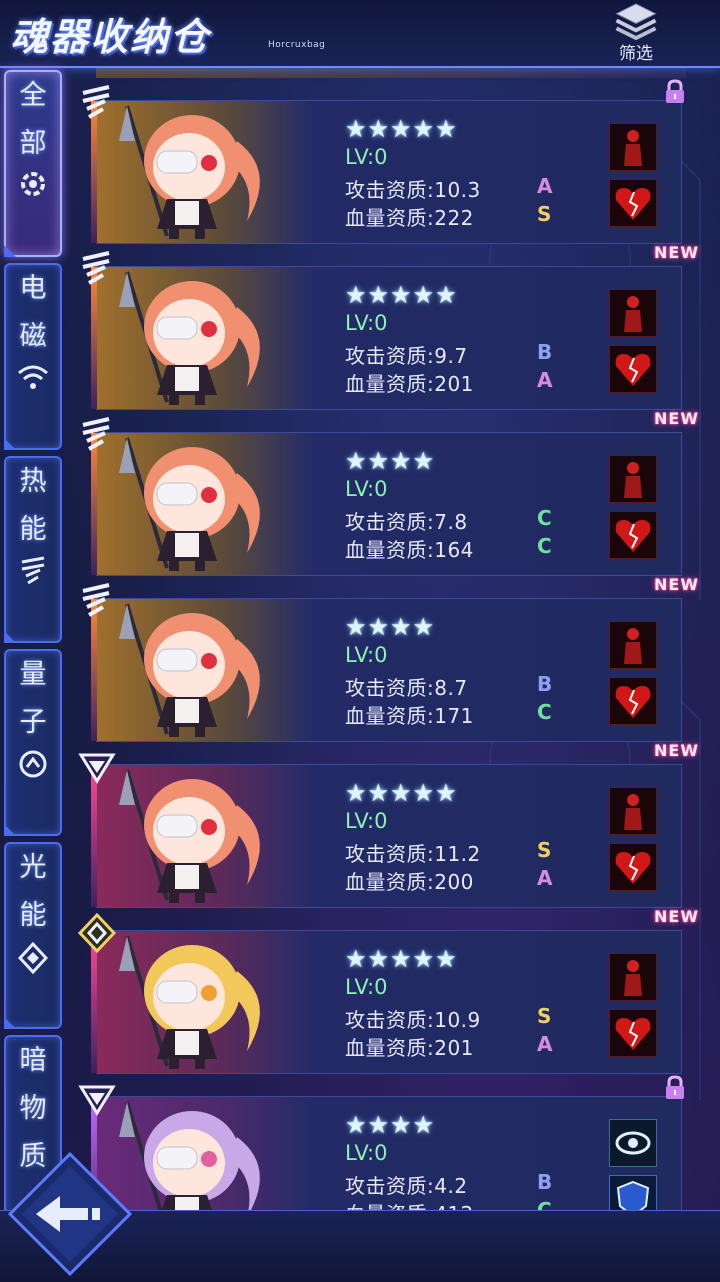 This screenshot has height=1282, width=720. I want to click on tab-electromagnetic: 电 磁, so click(33, 356).